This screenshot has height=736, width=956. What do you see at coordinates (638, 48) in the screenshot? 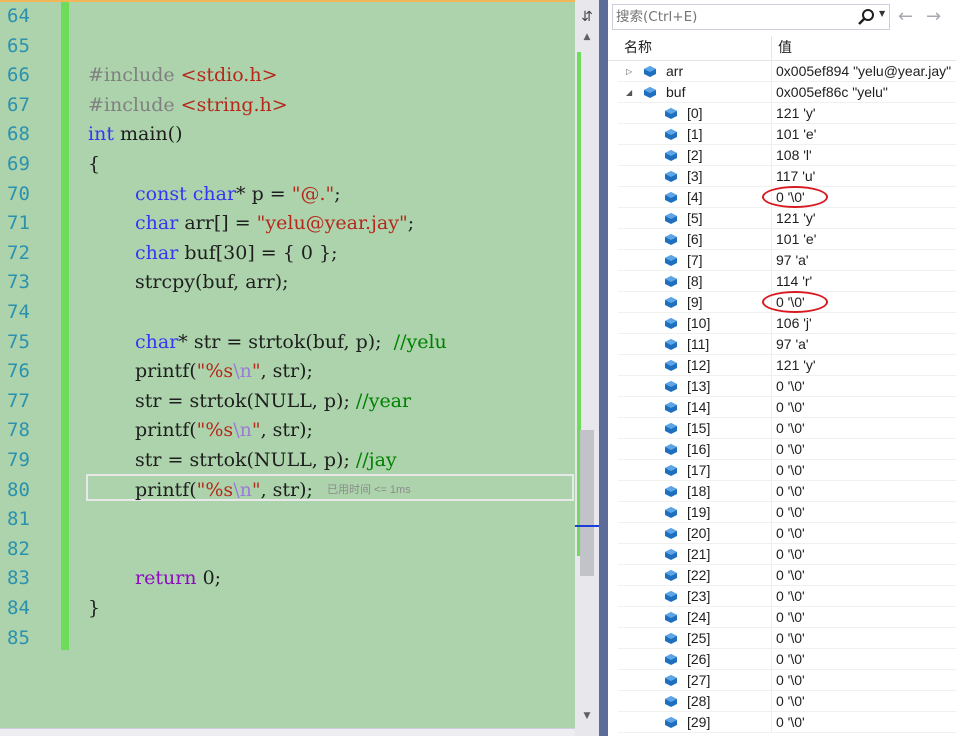
I see `column-header-name: 名称` at bounding box center [638, 48].